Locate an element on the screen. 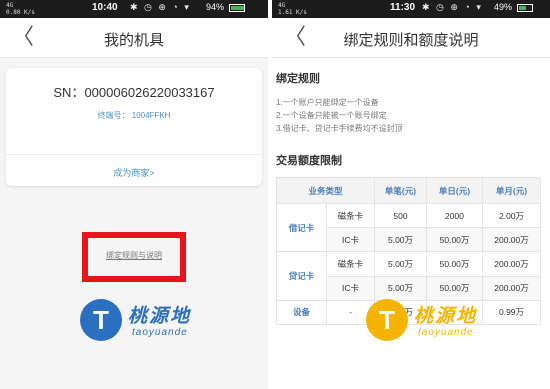  status-time: 10:40 is located at coordinates (105, 7).